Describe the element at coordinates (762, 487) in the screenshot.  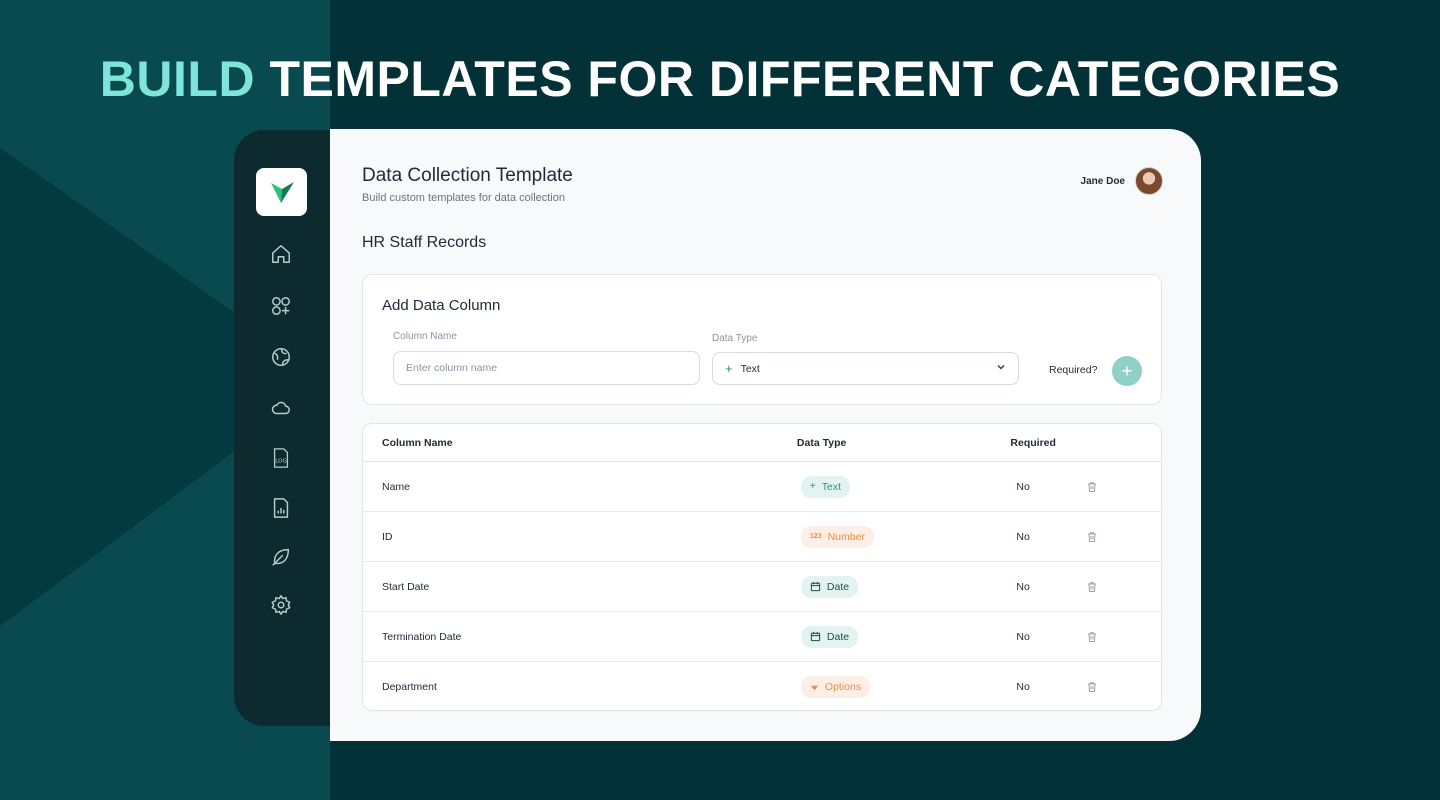
I see `table-row: Name + Text No` at that location.